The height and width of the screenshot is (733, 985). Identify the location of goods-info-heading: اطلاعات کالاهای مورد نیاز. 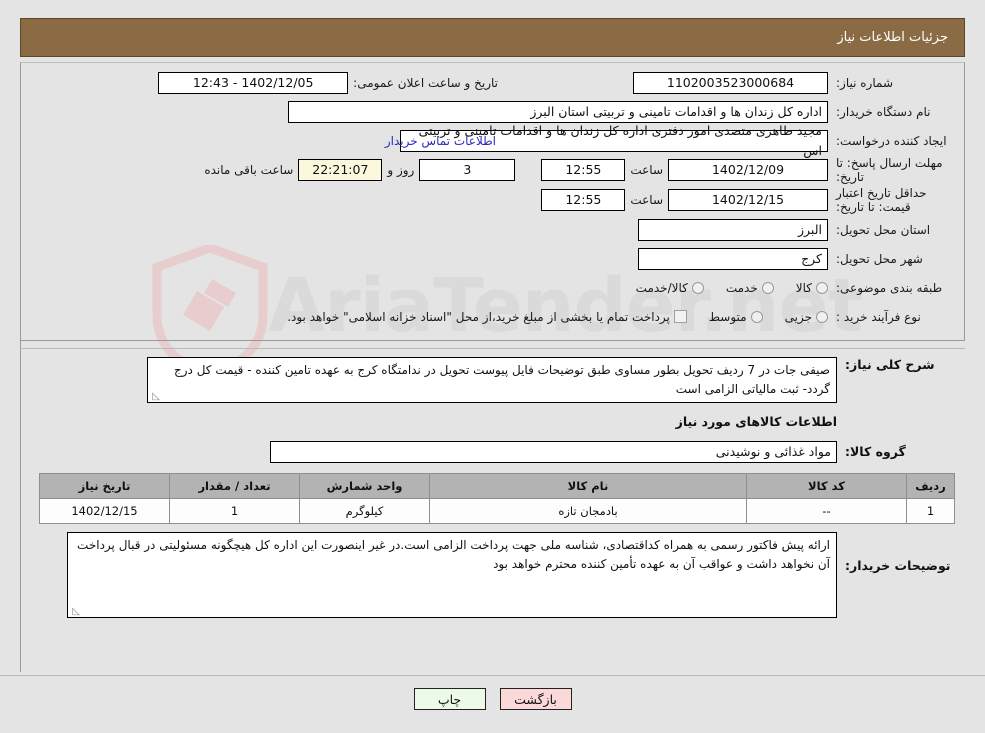
(756, 421).